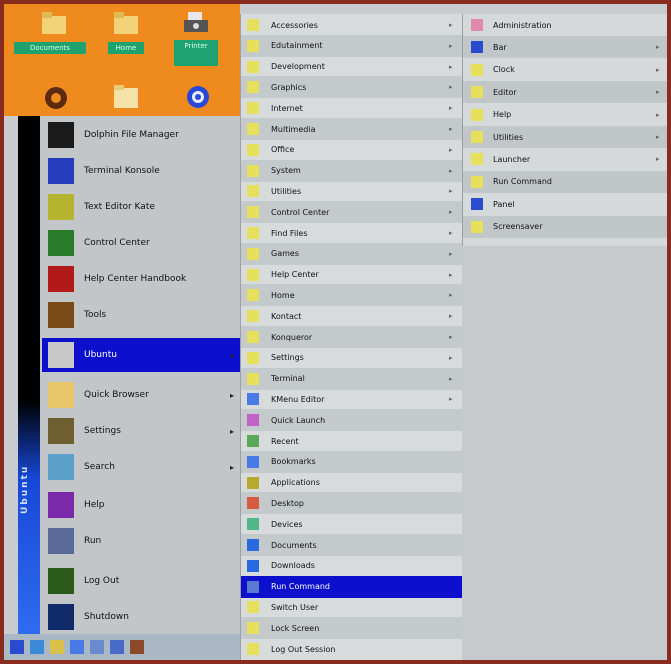  What do you see at coordinates (253, 420) in the screenshot?
I see `quick-icon` at bounding box center [253, 420].